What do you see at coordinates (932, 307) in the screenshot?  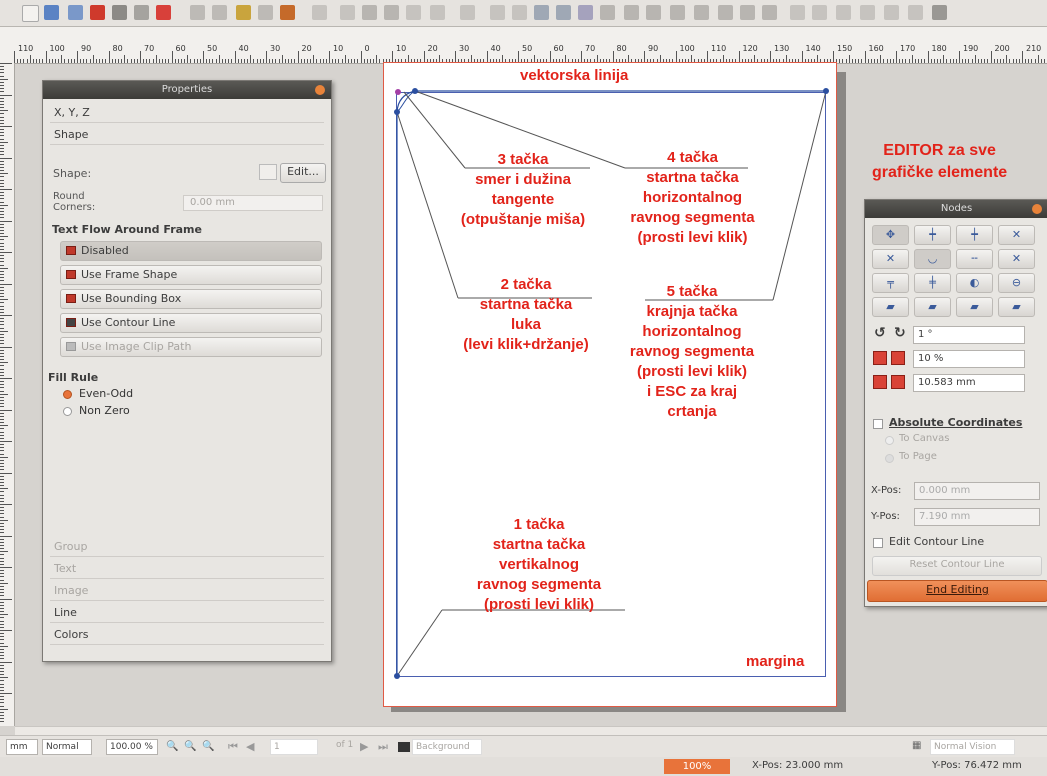 I see `shear-right-icon: ▰` at bounding box center [932, 307].